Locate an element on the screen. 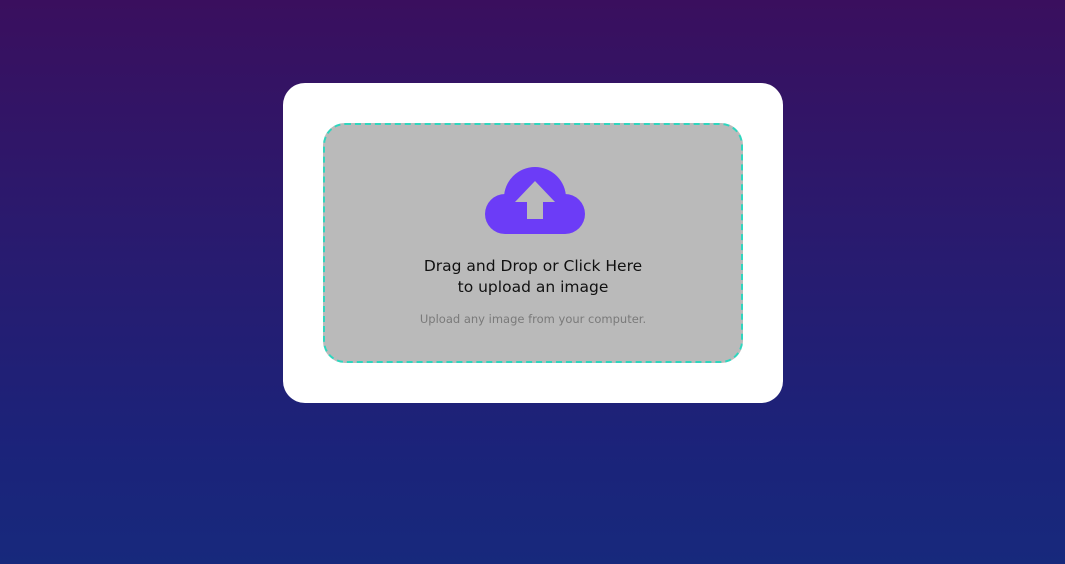  dropzone-title-line2: to upload an image is located at coordinates (533, 287).